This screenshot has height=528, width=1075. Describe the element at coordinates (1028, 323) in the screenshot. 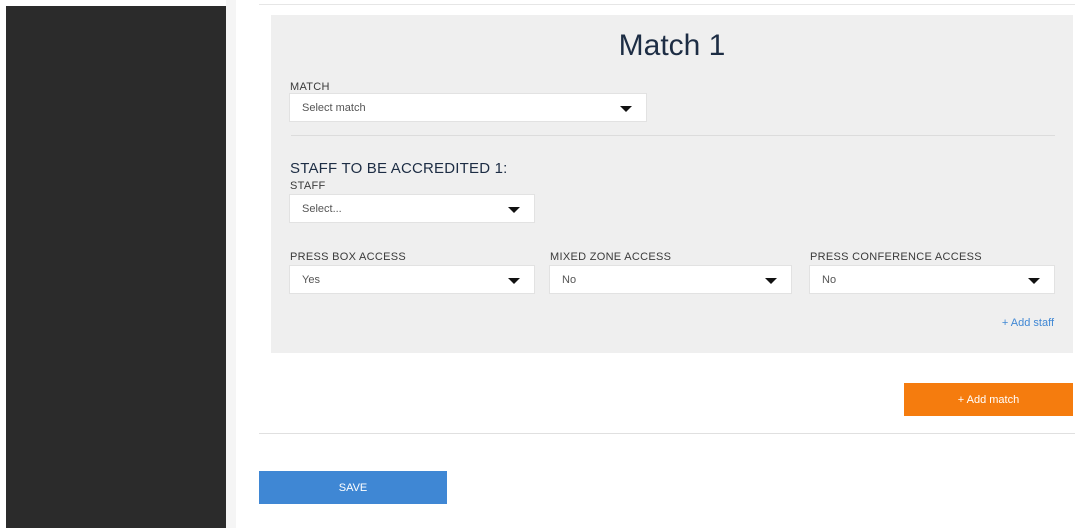

I see `add-staff-link: + Add staff` at that location.